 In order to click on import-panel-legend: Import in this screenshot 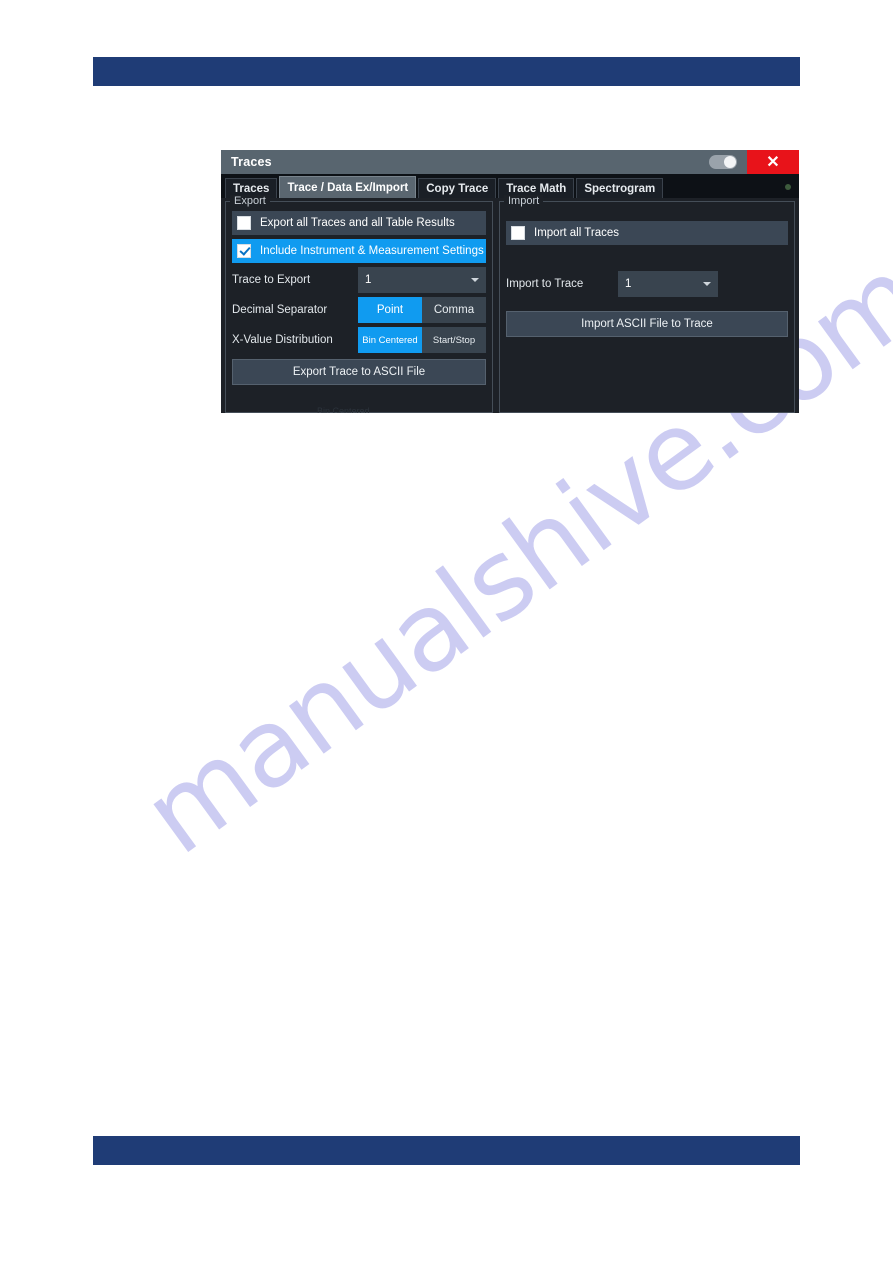, I will do `click(524, 201)`.